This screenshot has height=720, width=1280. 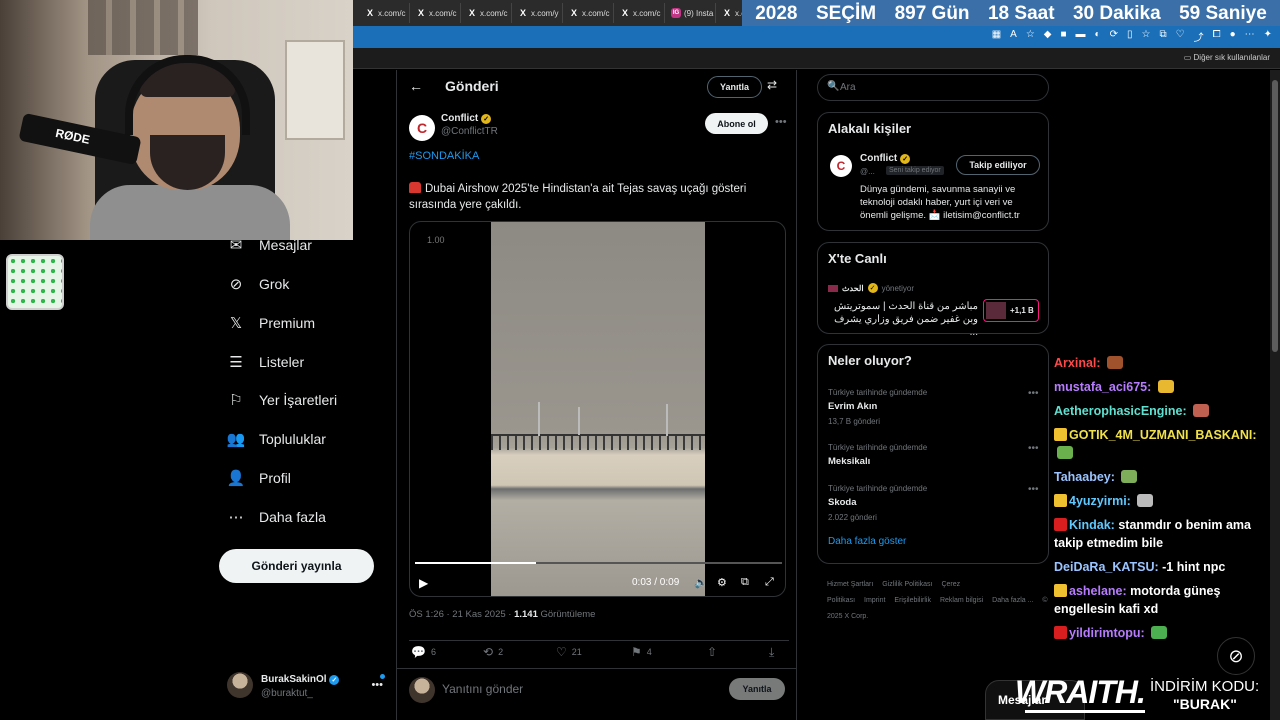 I want to click on live-thumbnail: +1,1 B, so click(x=1011, y=310).